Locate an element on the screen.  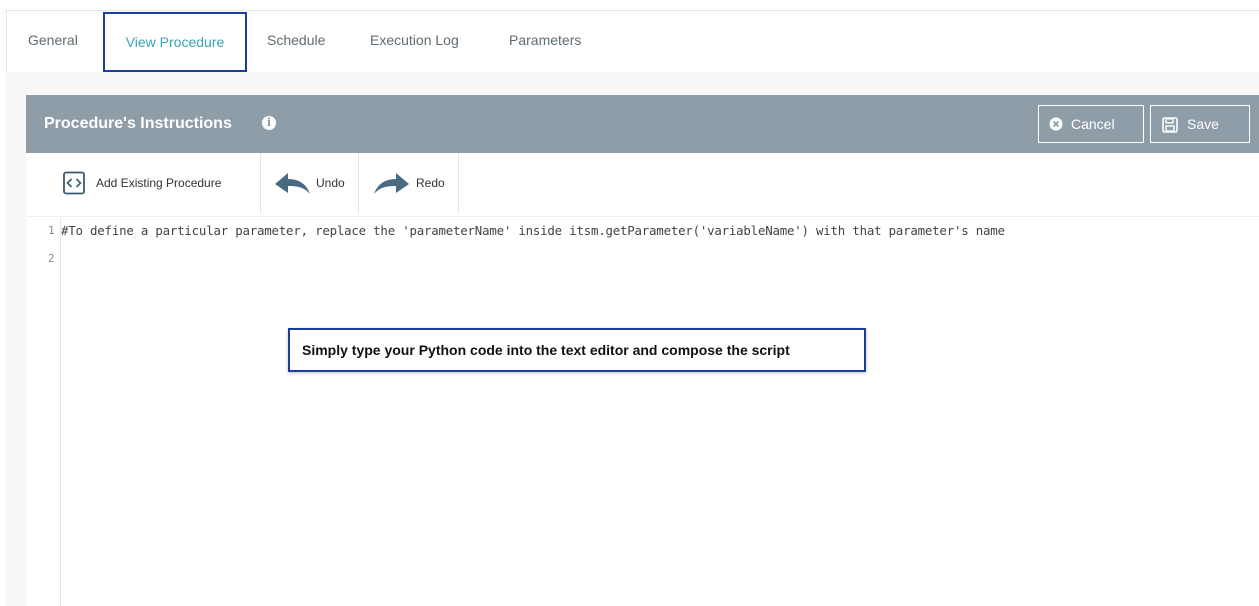
tab-view-procedure: View Procedure is located at coordinates (175, 42).